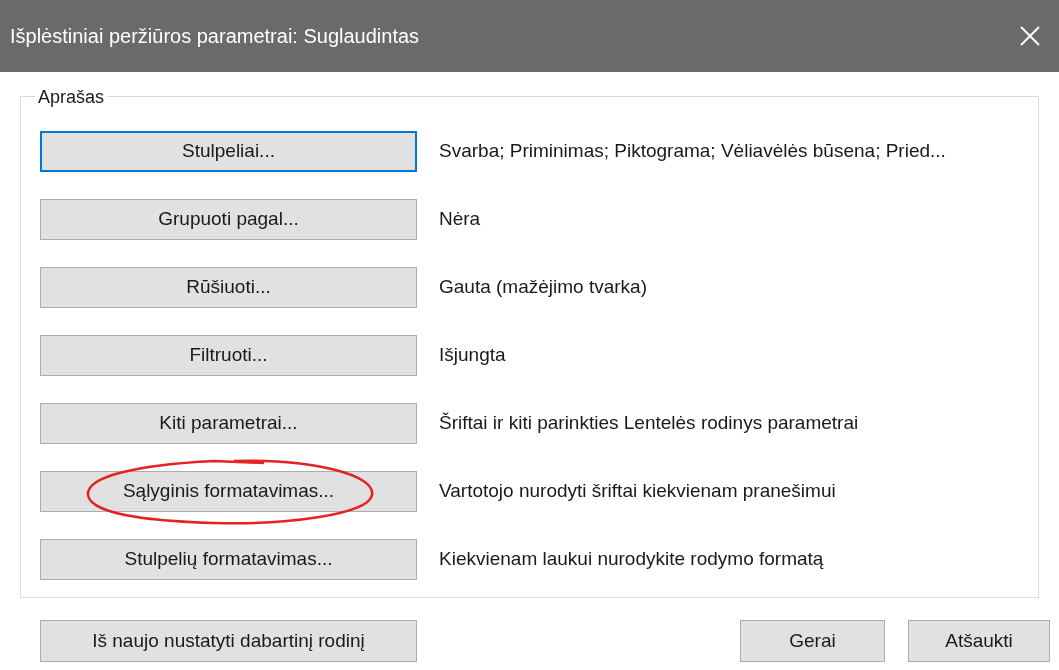 The image size is (1059, 670). What do you see at coordinates (472, 355) in the screenshot?
I see `row-description: Išjungta` at bounding box center [472, 355].